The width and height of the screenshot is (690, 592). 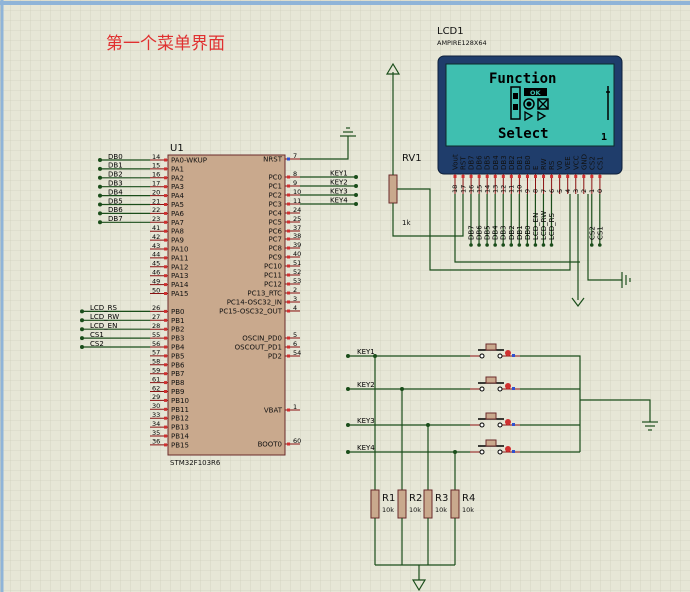 I want to click on pin-number: 38, so click(x=297, y=236).